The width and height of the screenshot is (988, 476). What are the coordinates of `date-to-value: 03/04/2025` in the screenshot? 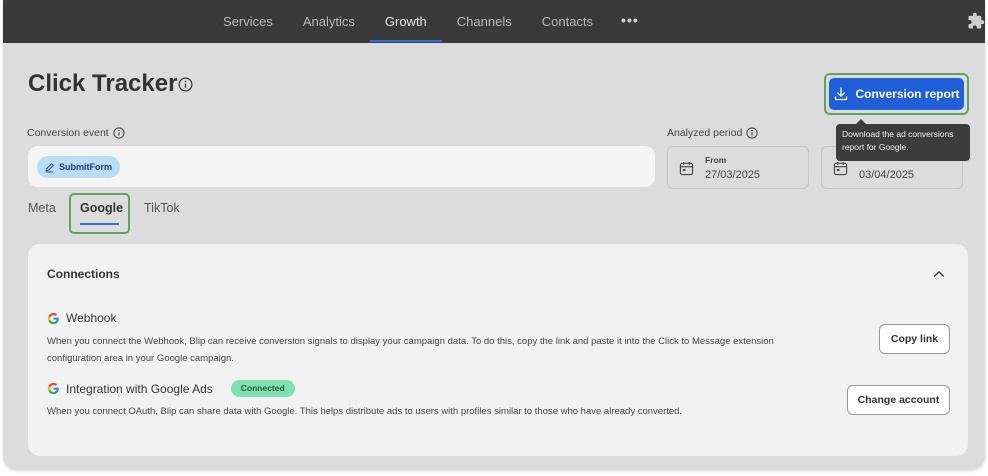 It's located at (887, 175).